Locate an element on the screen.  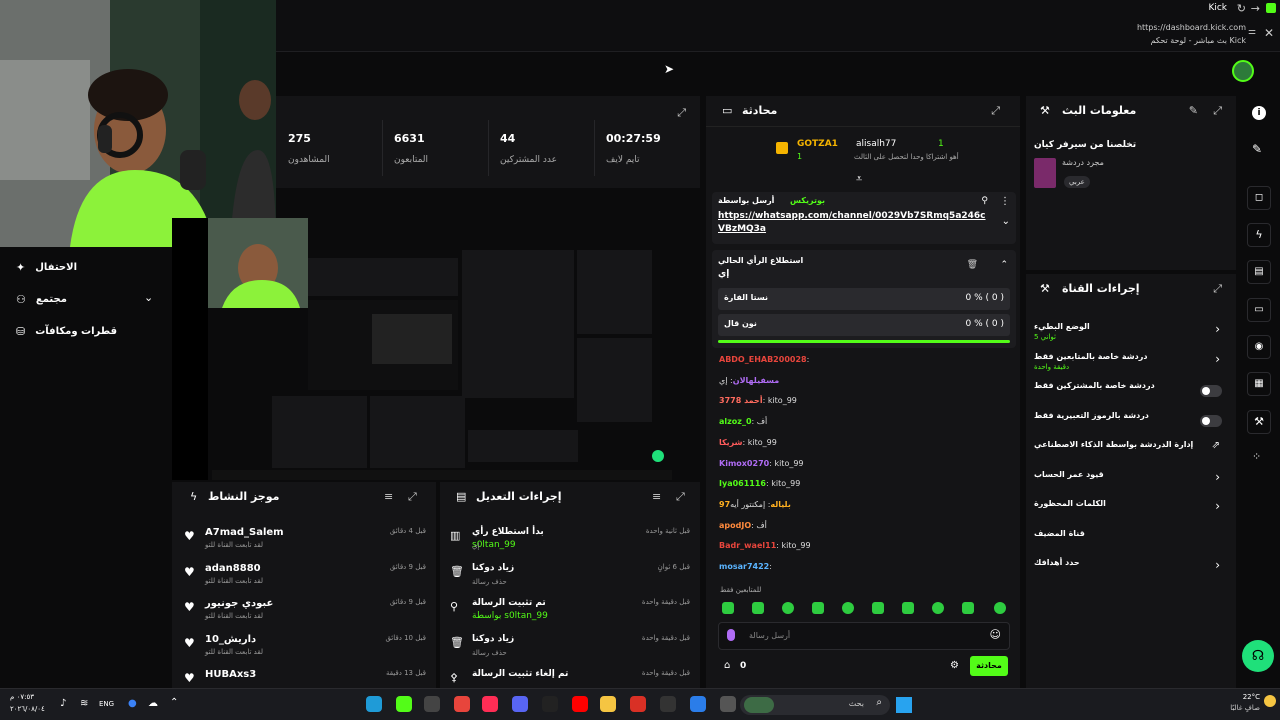
chat-message: مسفيلهالان: إي is located at coordinates (864, 384).